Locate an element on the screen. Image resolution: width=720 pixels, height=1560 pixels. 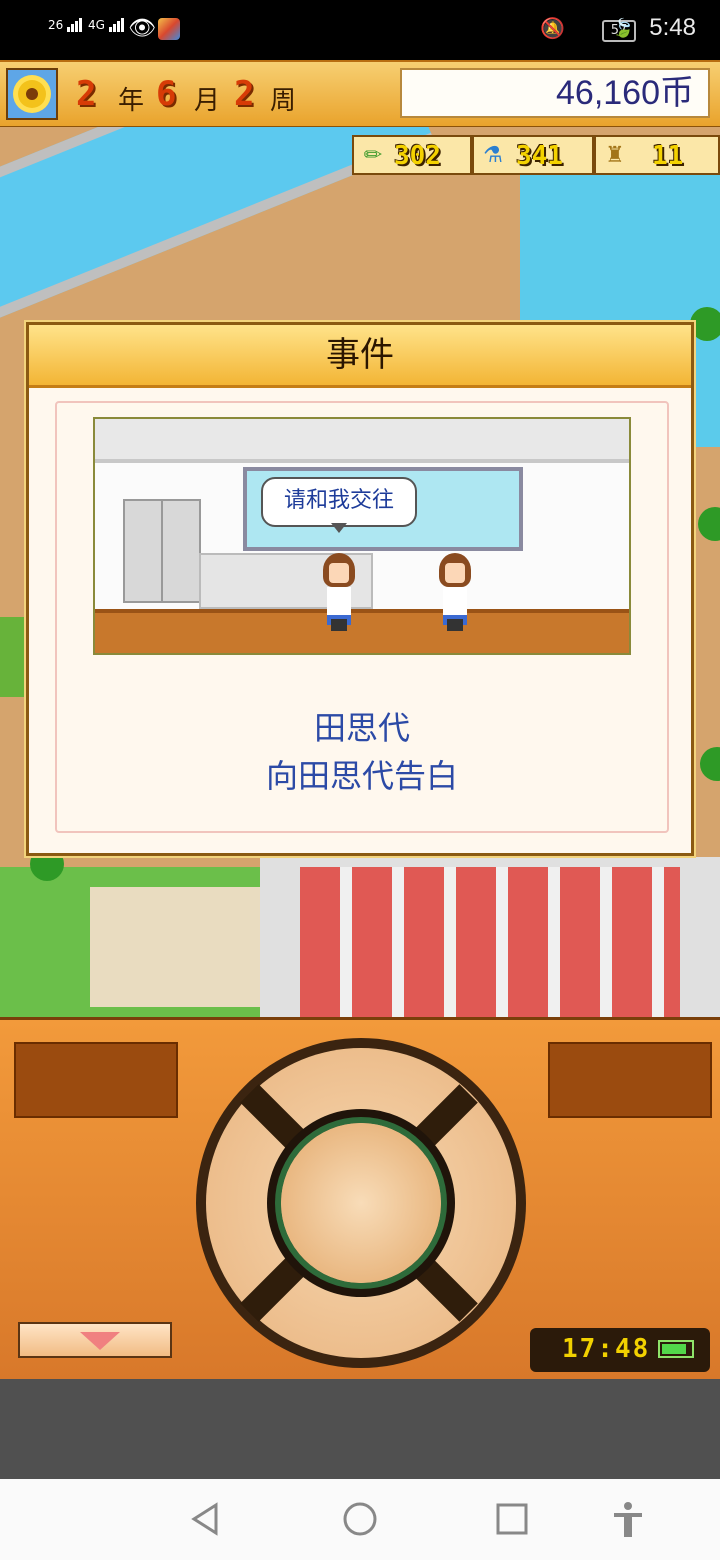
stat-box-pencil: ✏ 302 is located at coordinates (412, 155).